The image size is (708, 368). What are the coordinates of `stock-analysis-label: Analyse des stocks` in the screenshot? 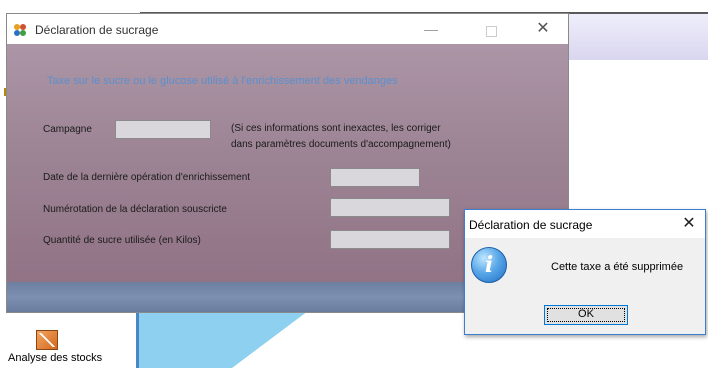 It's located at (55, 358).